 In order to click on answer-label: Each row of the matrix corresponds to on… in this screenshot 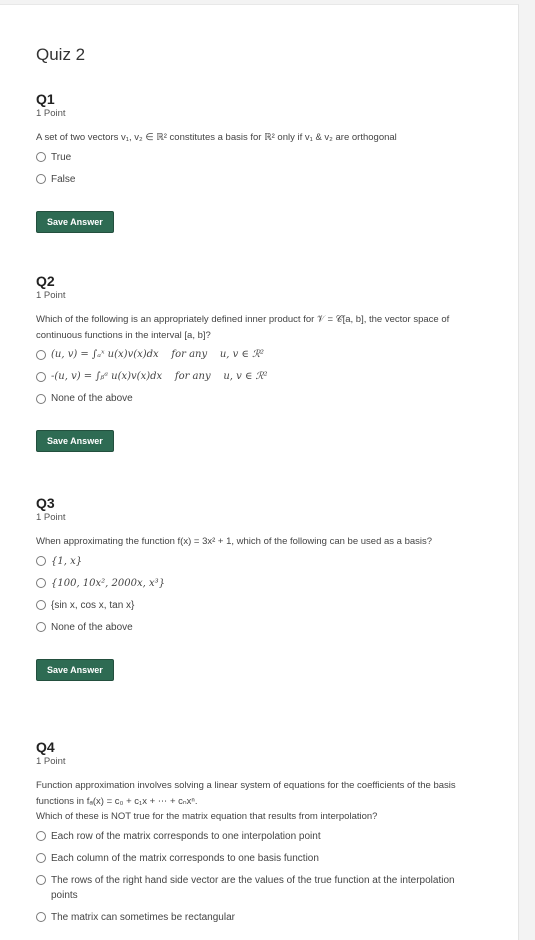, I will do `click(186, 836)`.